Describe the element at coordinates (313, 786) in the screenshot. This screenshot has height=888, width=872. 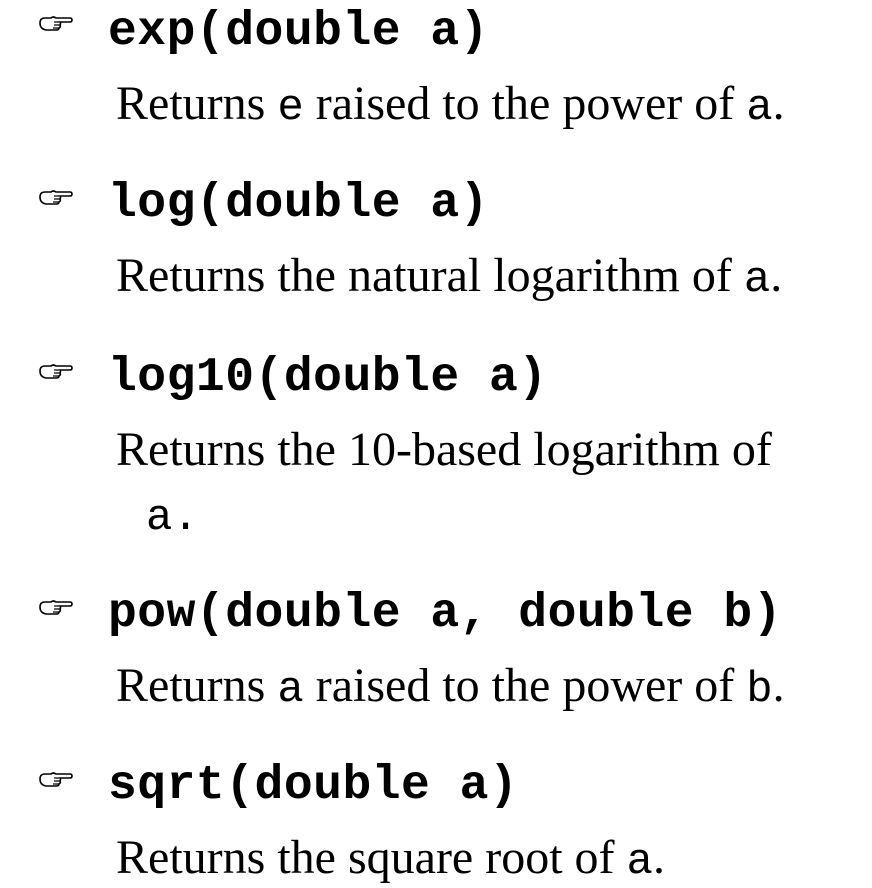
I see `method-signature: sqrt(double a)` at that location.